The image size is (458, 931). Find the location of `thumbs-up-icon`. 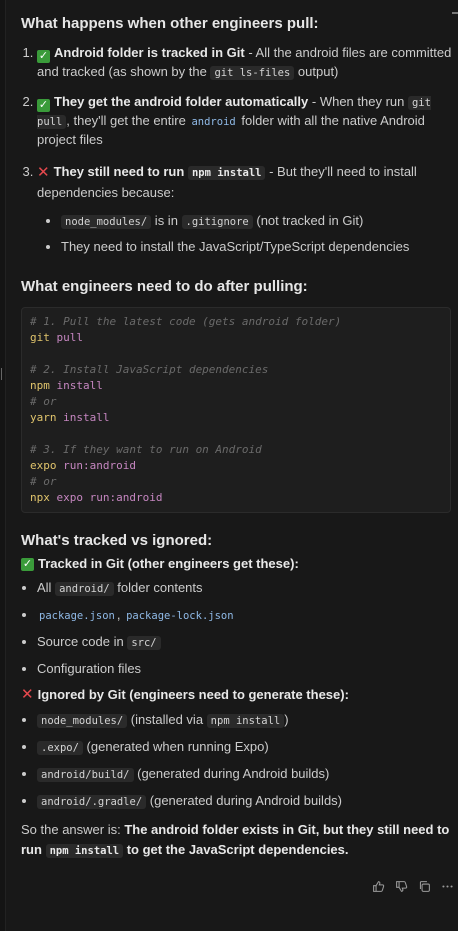

thumbs-up-icon is located at coordinates (378, 886).